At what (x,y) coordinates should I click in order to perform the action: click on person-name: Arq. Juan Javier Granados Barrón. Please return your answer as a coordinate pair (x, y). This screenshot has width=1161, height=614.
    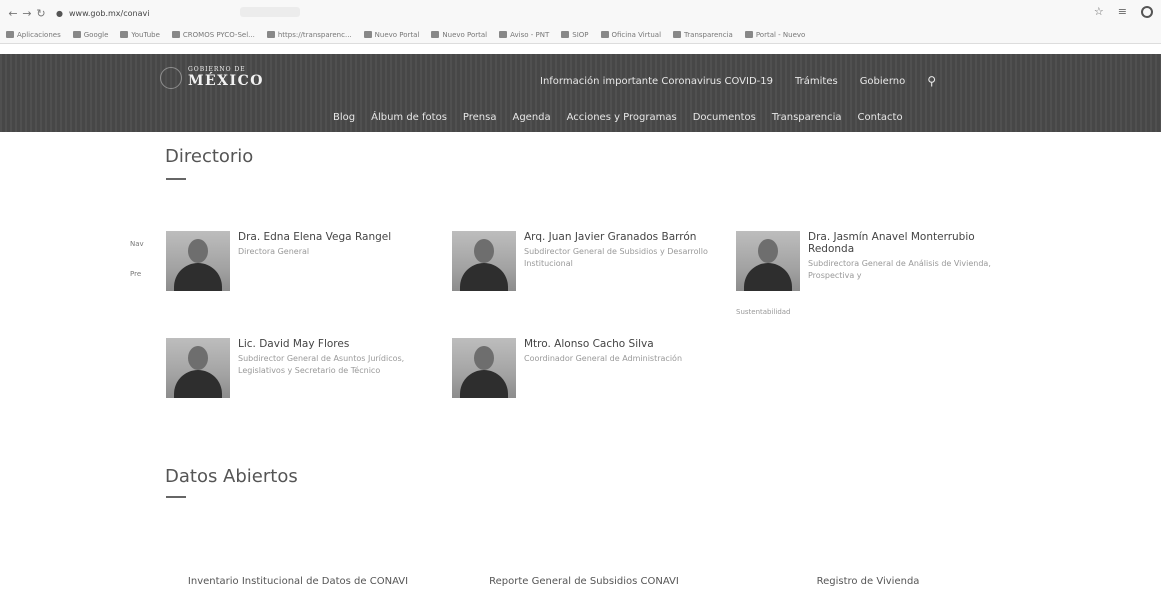
    Looking at the image, I should click on (619, 237).